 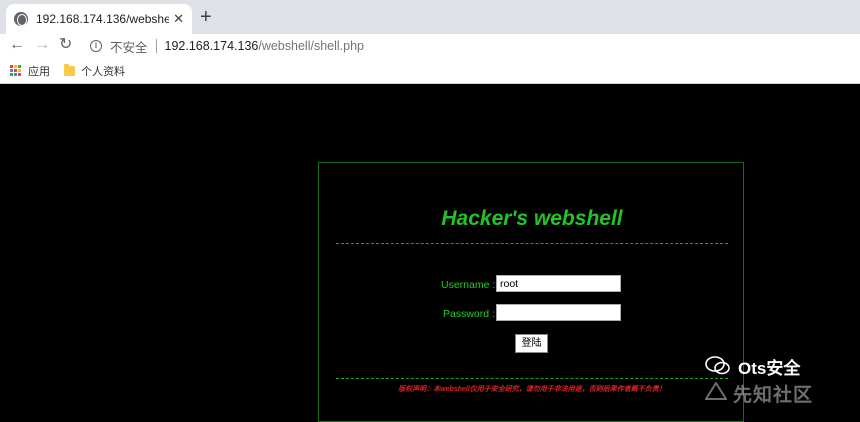 I want to click on wechat-logo-icon, so click(x=717, y=365).